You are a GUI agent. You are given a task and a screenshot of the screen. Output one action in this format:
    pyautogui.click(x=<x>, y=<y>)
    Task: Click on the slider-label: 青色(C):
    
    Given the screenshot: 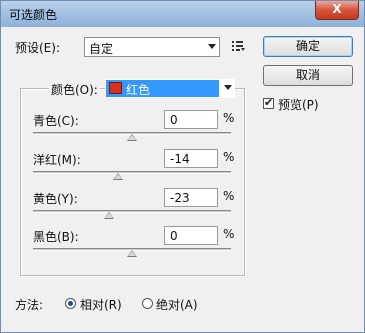 What is the action you would take?
    pyautogui.click(x=56, y=121)
    